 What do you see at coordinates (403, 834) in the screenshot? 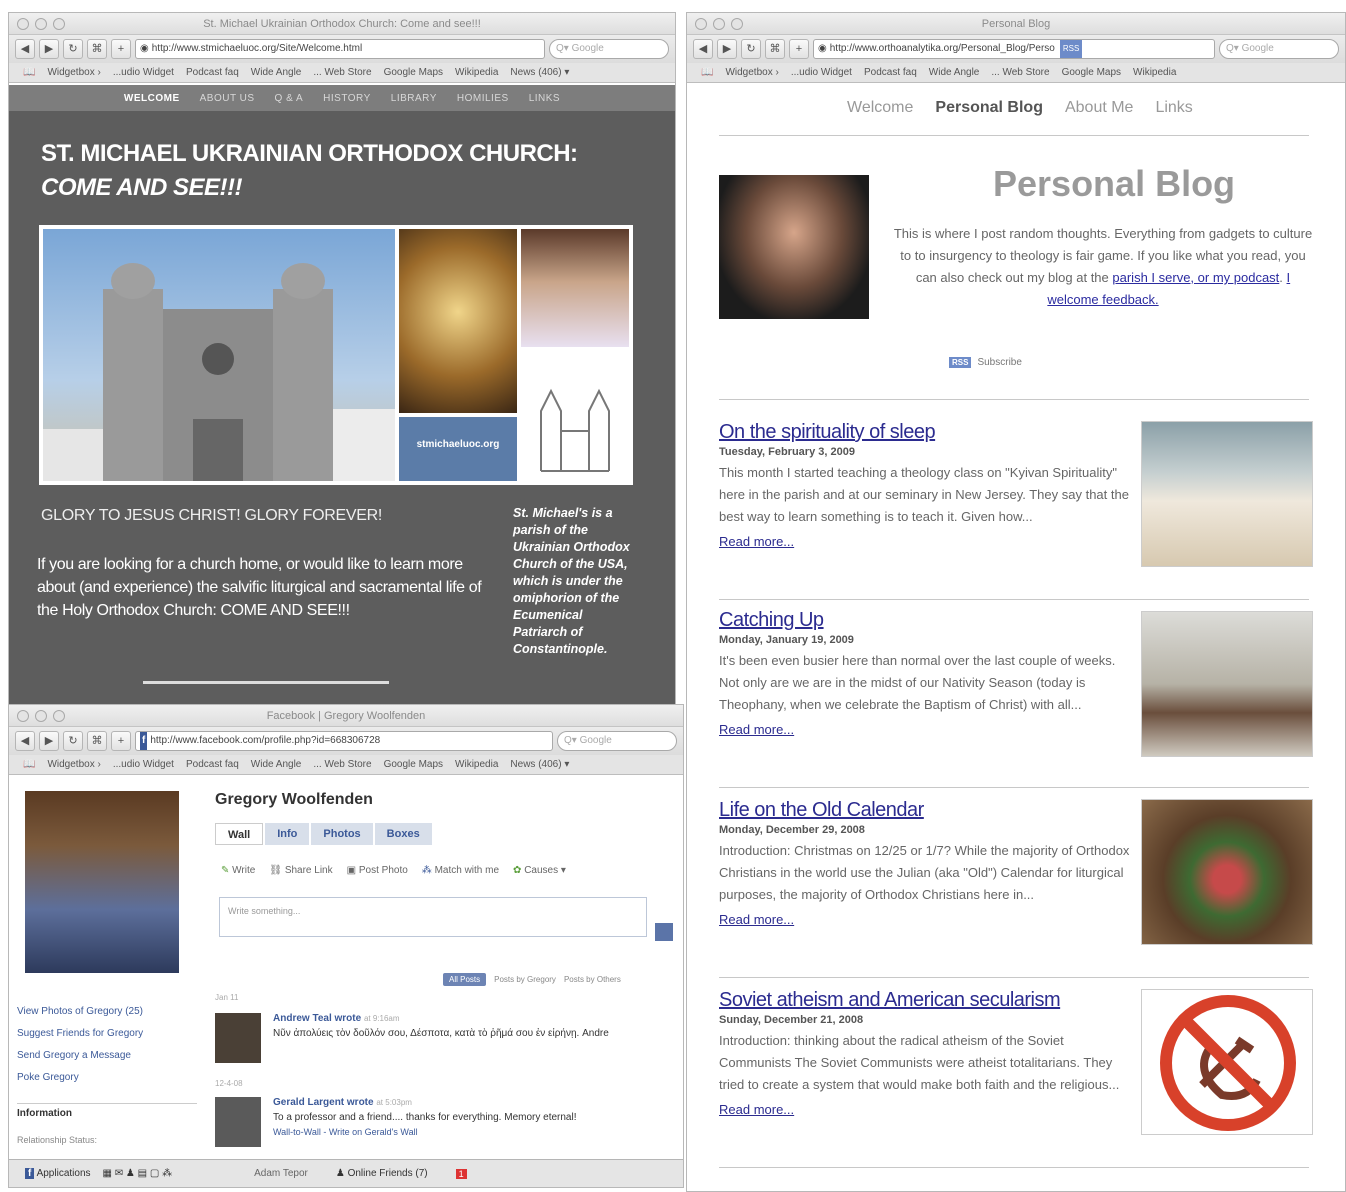
I see `tab-boxes: Boxes` at bounding box center [403, 834].